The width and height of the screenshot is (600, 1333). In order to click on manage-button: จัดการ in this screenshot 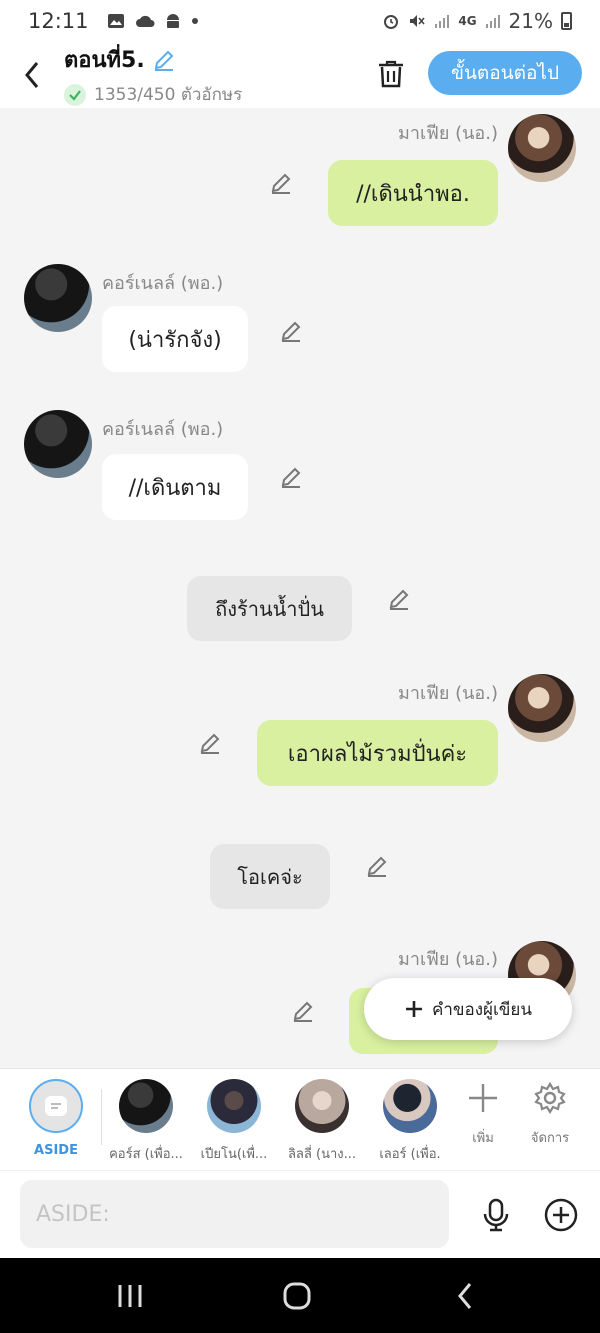, I will do `click(550, 1114)`.